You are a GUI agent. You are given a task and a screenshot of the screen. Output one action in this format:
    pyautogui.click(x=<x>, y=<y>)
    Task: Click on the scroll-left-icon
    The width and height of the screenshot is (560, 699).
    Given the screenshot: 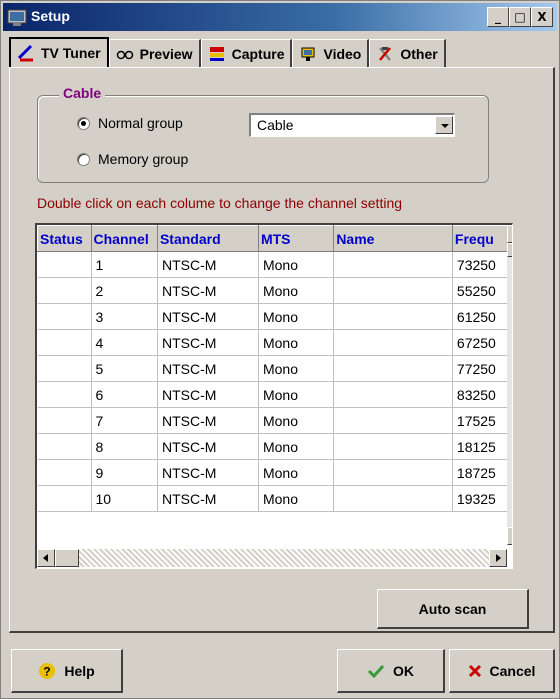 What is the action you would take?
    pyautogui.click(x=46, y=558)
    